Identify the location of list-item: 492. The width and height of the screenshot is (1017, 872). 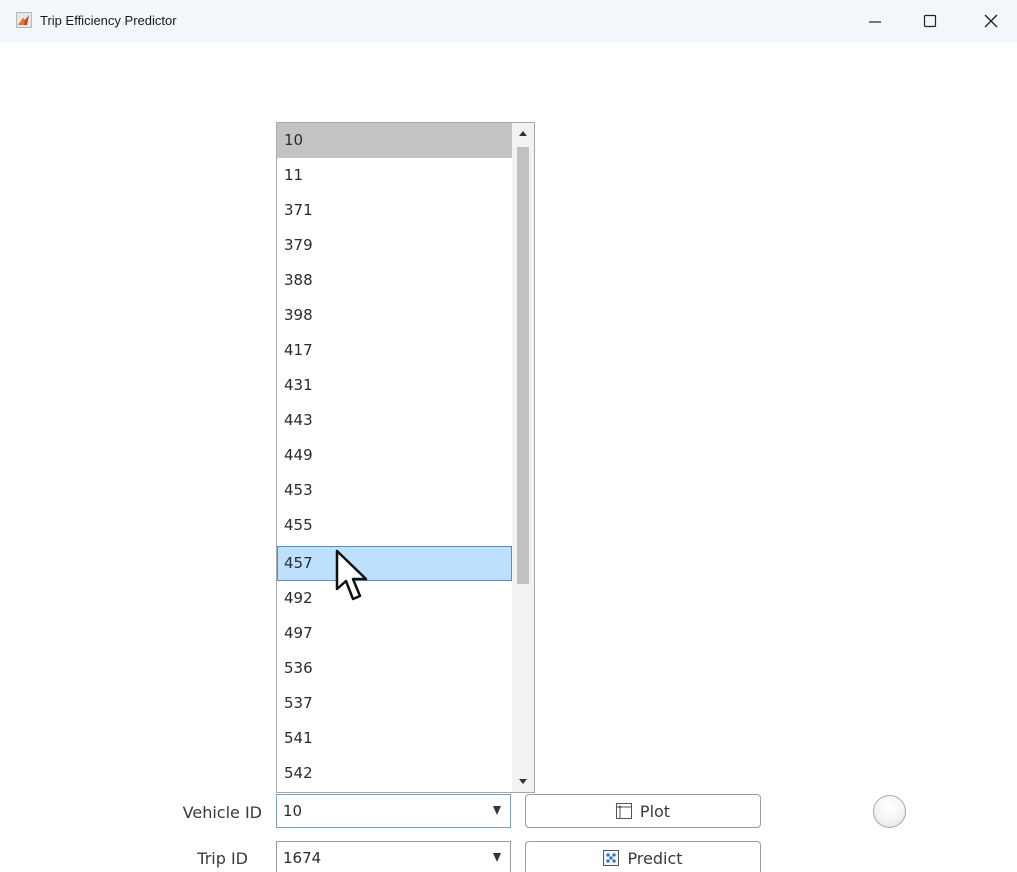
(394, 598).